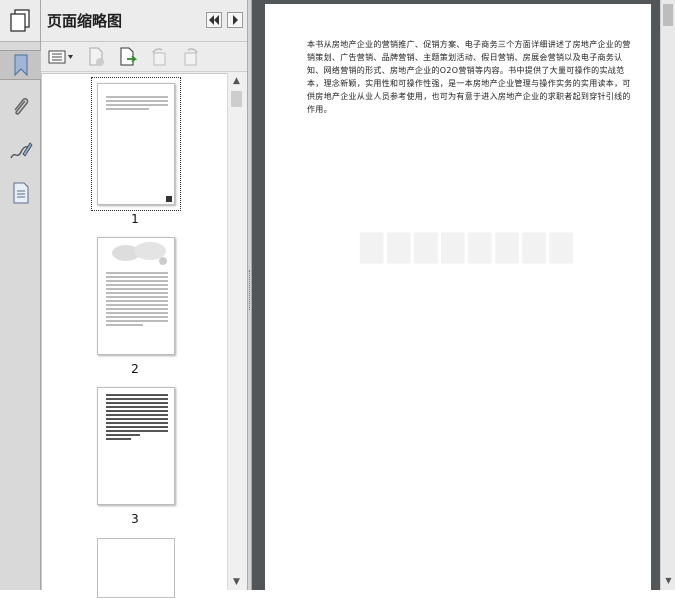  I want to click on pages-panel-button, so click(20, 21).